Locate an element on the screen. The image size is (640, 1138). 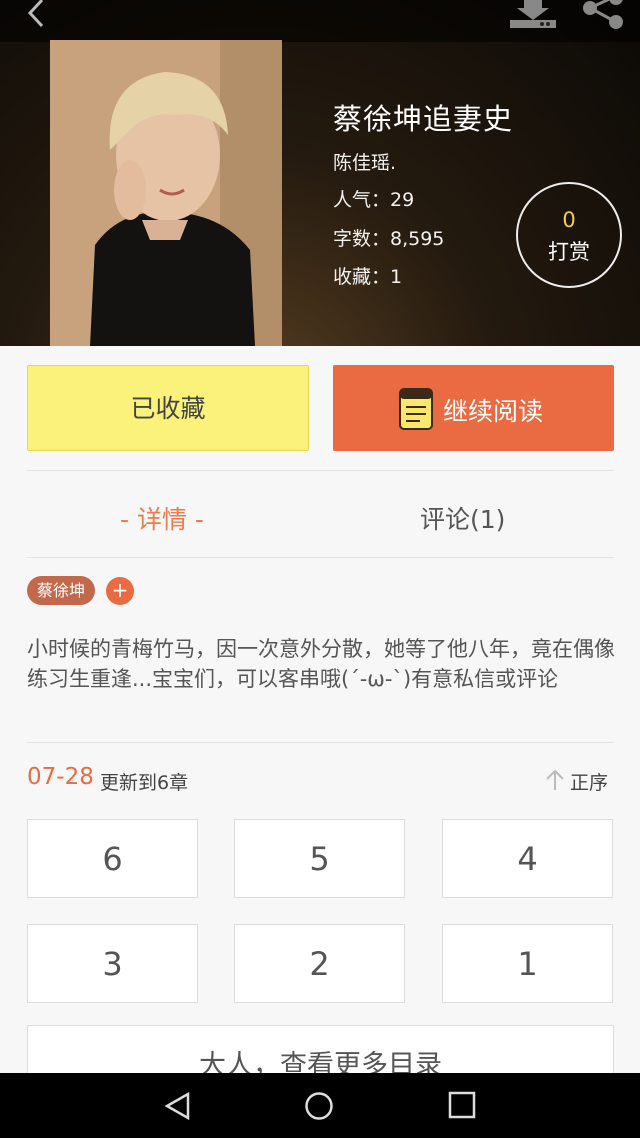
top-bar is located at coordinates (320, 21).